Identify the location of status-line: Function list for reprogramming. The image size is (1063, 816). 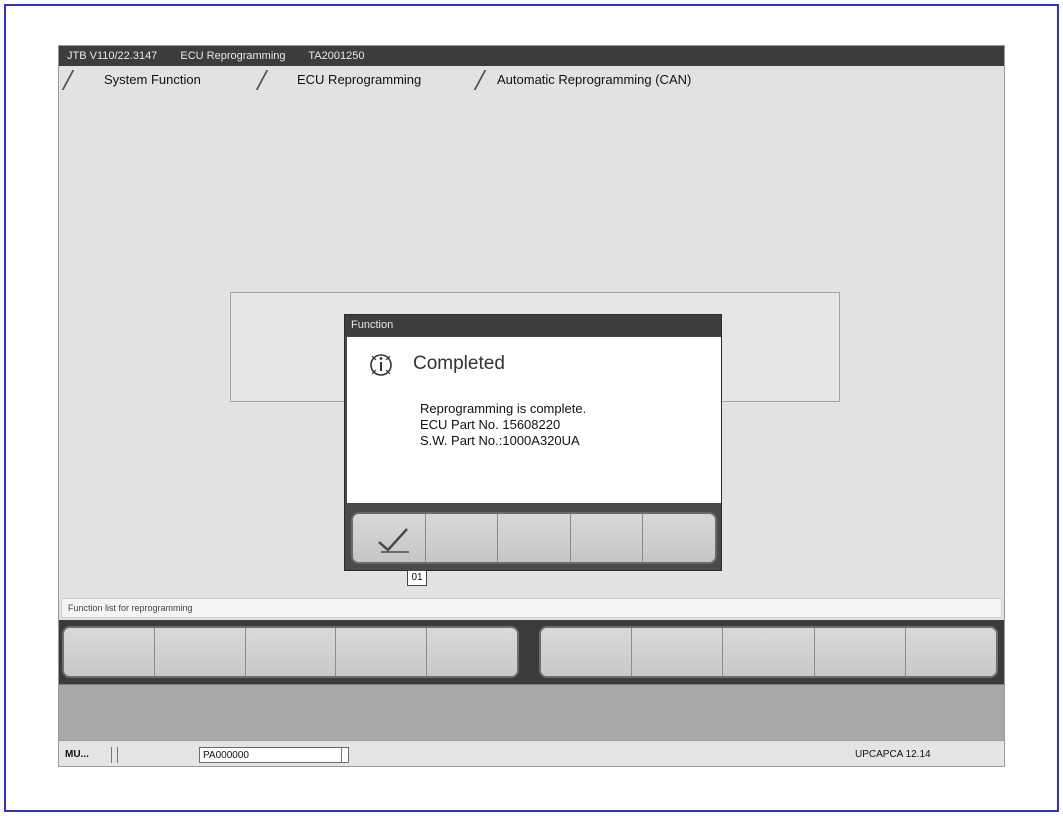
(531, 608).